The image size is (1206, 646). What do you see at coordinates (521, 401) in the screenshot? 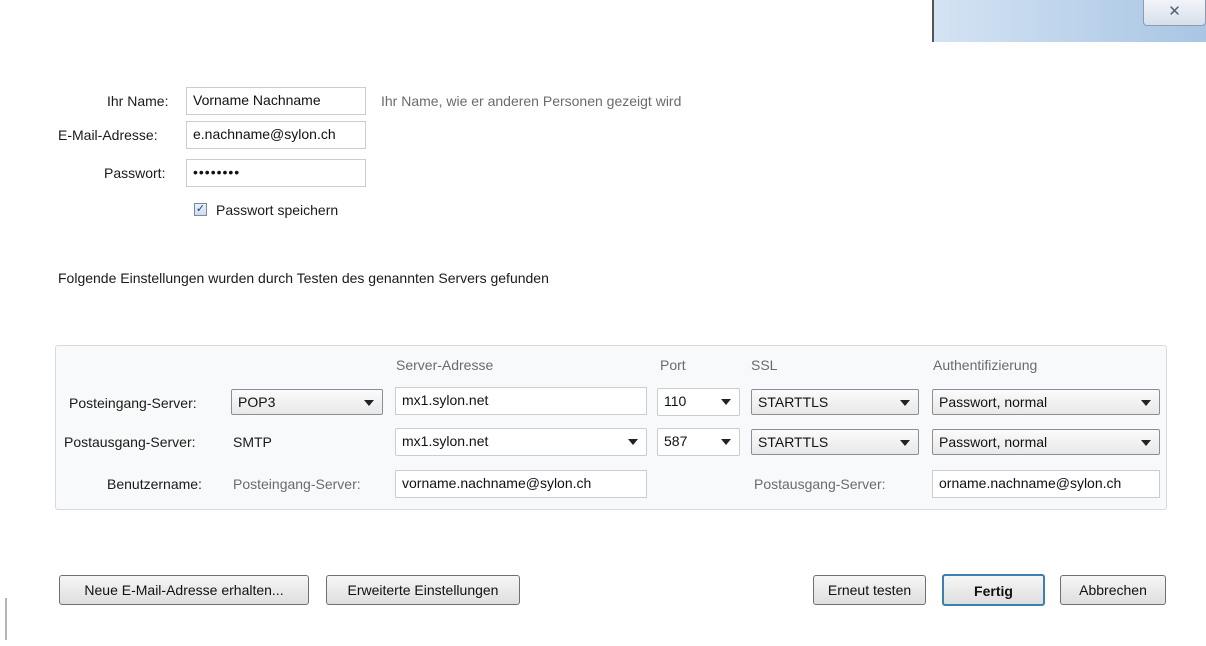
I see `incoming-address-input: mx1.sylon.net` at bounding box center [521, 401].